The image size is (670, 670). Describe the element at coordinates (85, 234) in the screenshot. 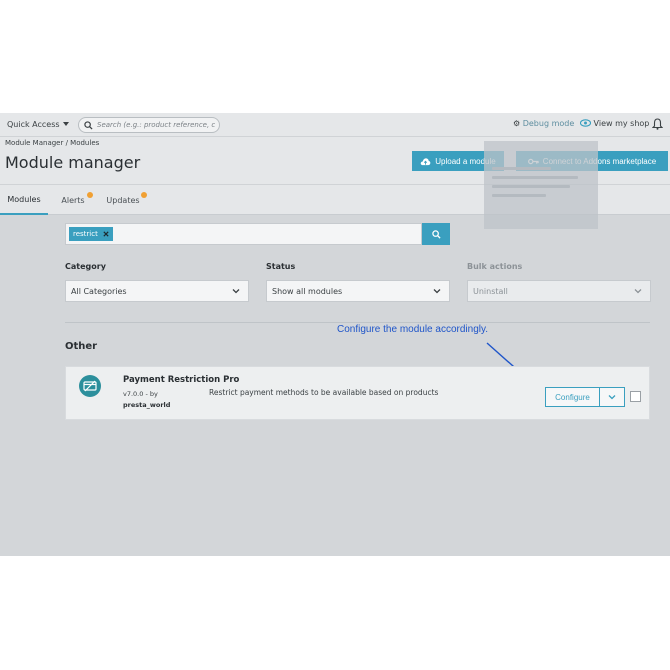

I see `search-tag-label: restrict` at that location.